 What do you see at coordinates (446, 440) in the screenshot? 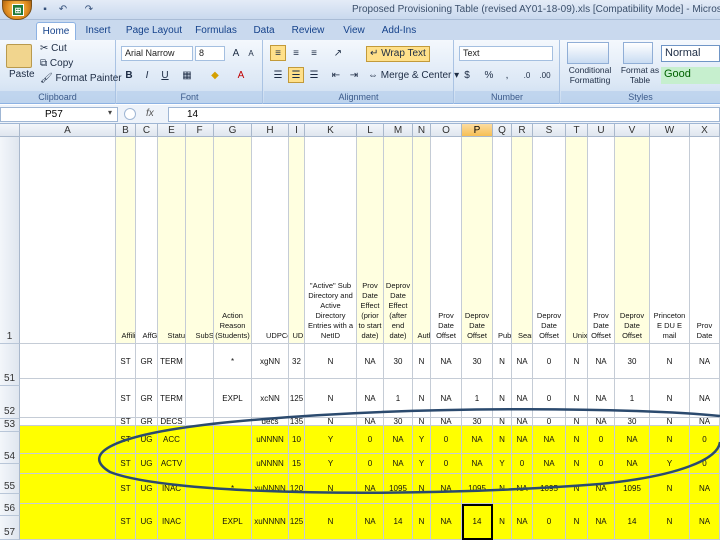
I see `cell-o-54: 0` at bounding box center [446, 440].